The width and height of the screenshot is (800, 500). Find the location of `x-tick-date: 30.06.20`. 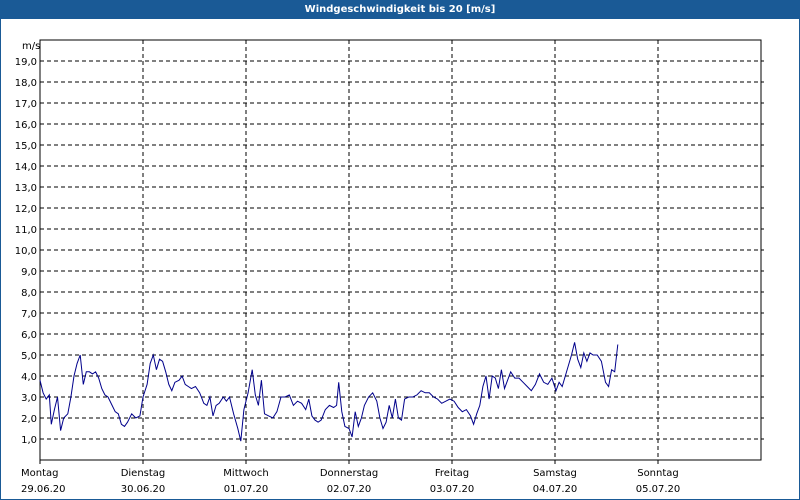

x-tick-date: 30.06.20 is located at coordinates (143, 489).